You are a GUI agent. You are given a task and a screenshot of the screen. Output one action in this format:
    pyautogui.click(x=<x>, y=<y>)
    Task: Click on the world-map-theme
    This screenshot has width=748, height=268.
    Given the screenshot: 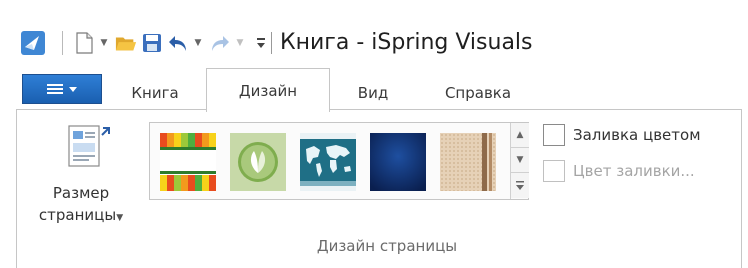 What is the action you would take?
    pyautogui.click(x=328, y=162)
    